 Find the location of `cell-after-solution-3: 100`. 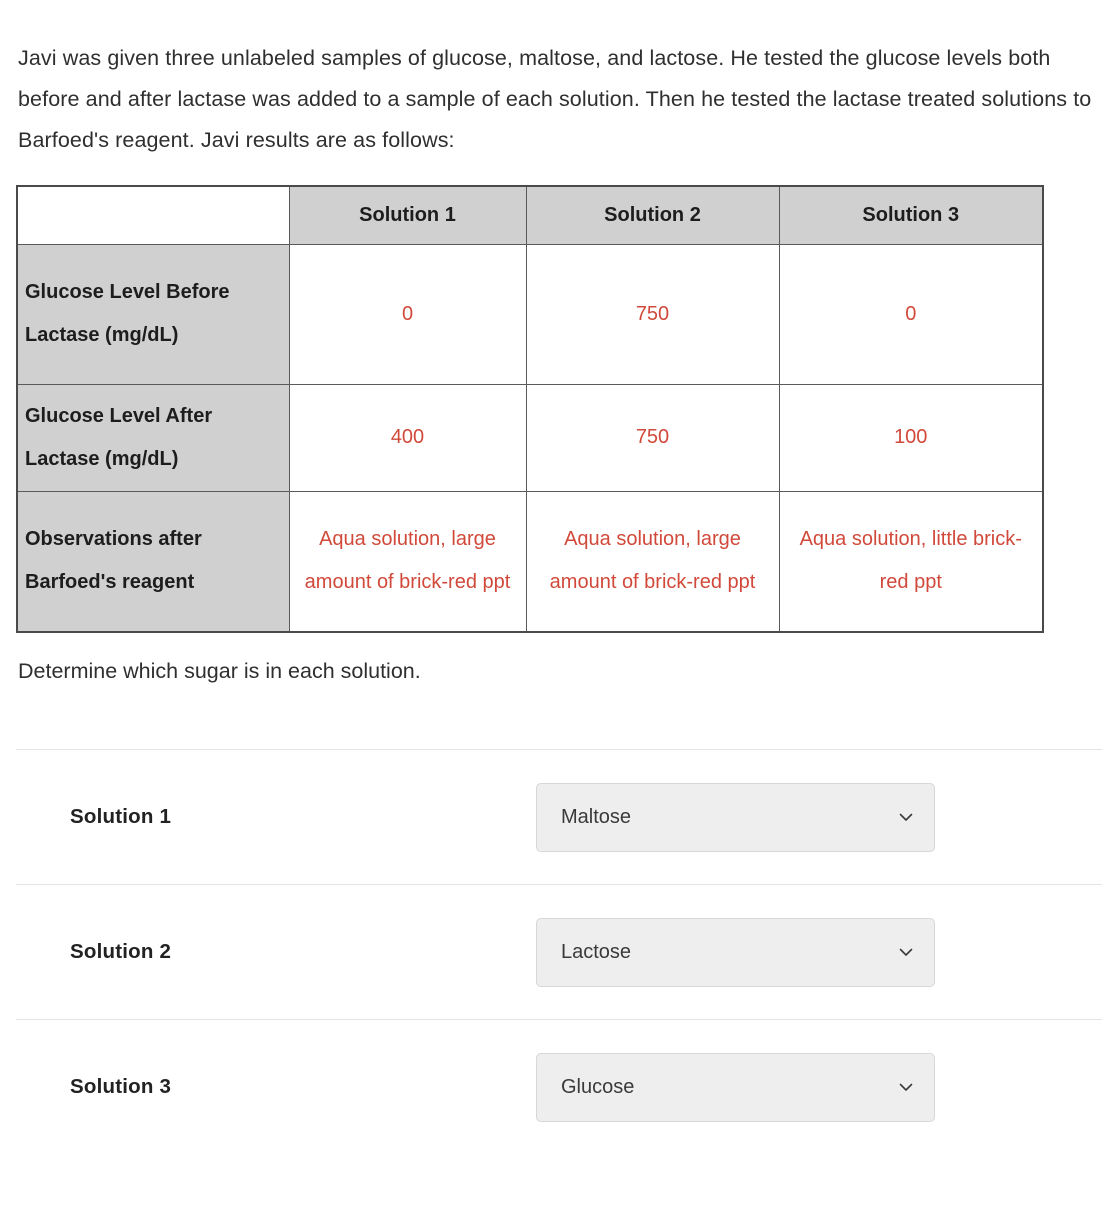

cell-after-solution-3: 100 is located at coordinates (911, 437).